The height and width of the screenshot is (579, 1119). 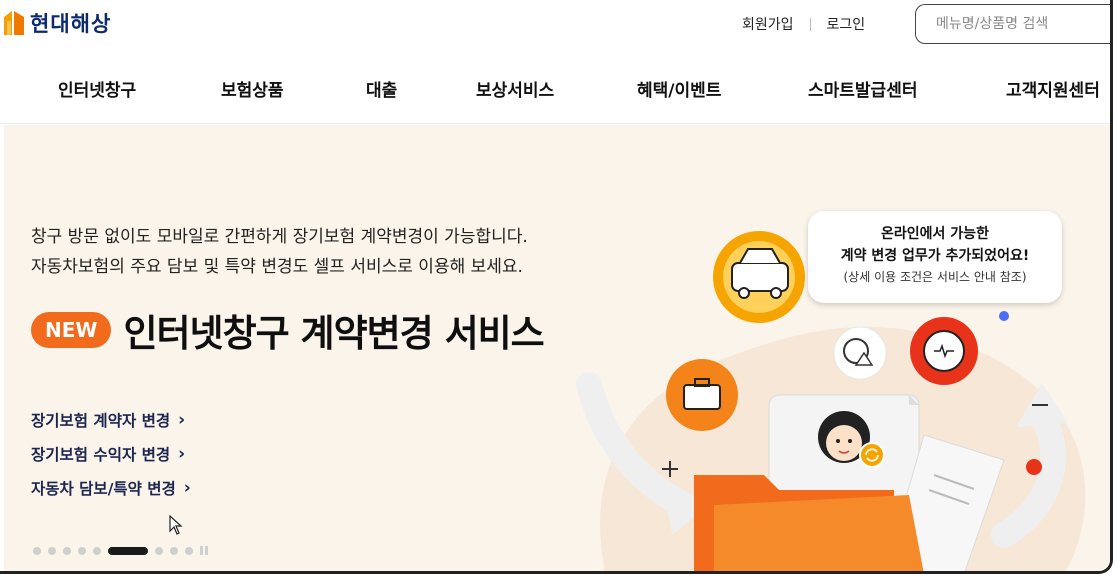 I want to click on link-beneficiary-change: 장기보험 수익자 변경 ›, so click(x=111, y=454).